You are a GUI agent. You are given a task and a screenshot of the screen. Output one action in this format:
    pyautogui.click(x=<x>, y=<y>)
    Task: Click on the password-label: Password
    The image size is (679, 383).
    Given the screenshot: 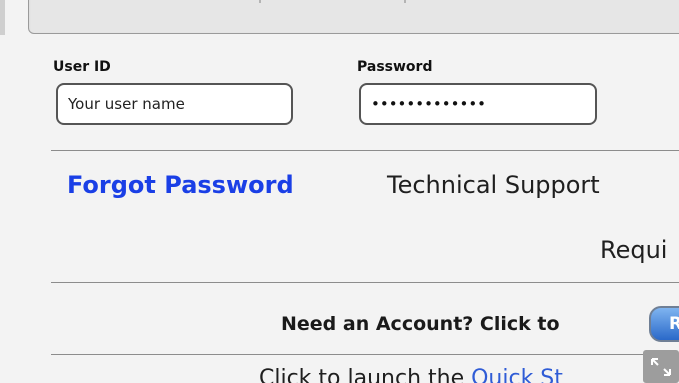 What is the action you would take?
    pyautogui.click(x=395, y=67)
    